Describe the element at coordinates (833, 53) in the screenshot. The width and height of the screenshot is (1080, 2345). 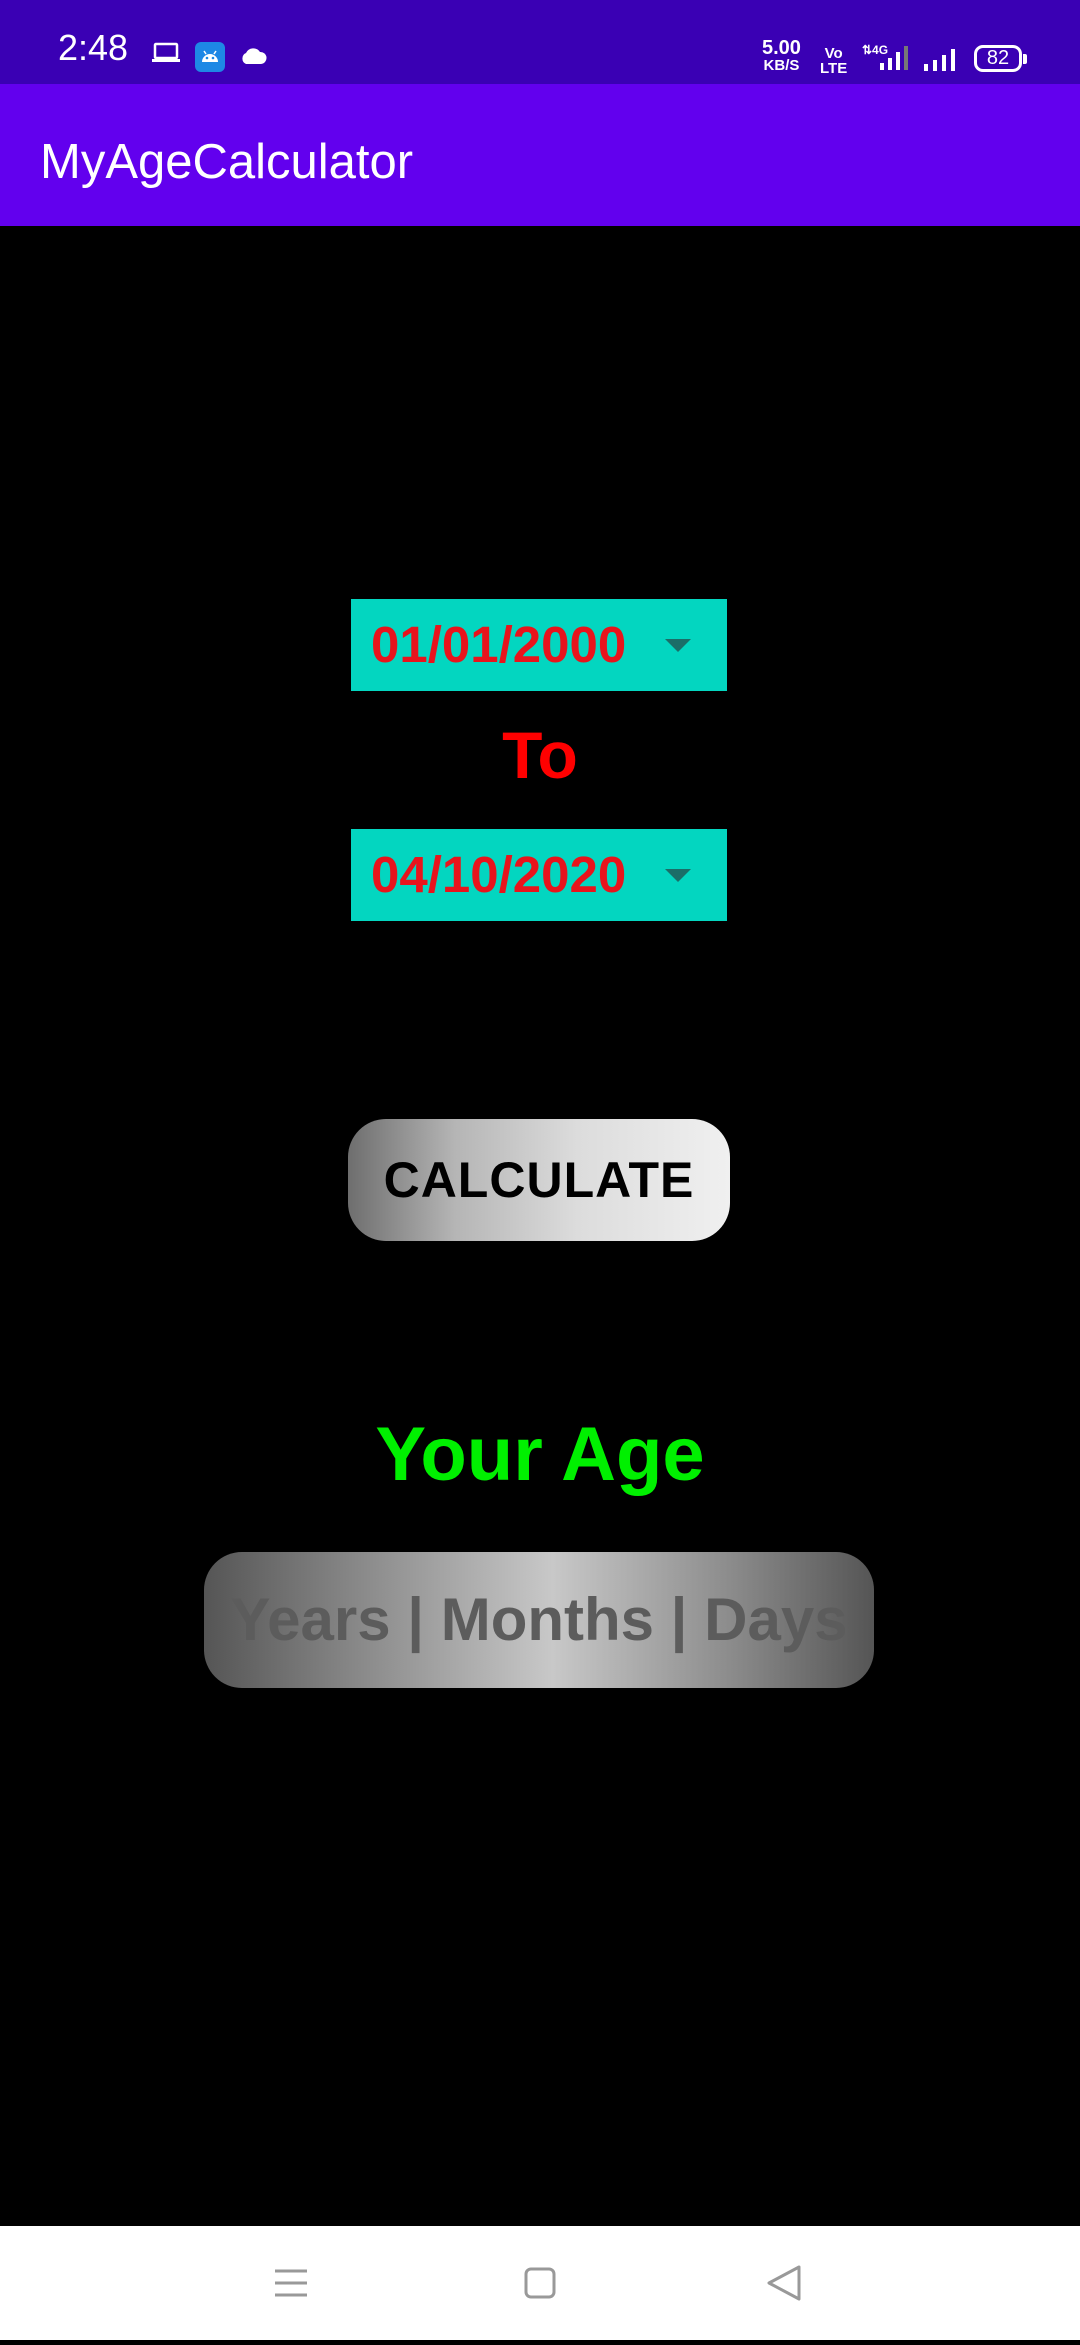
I see `volte-top: Vo` at that location.